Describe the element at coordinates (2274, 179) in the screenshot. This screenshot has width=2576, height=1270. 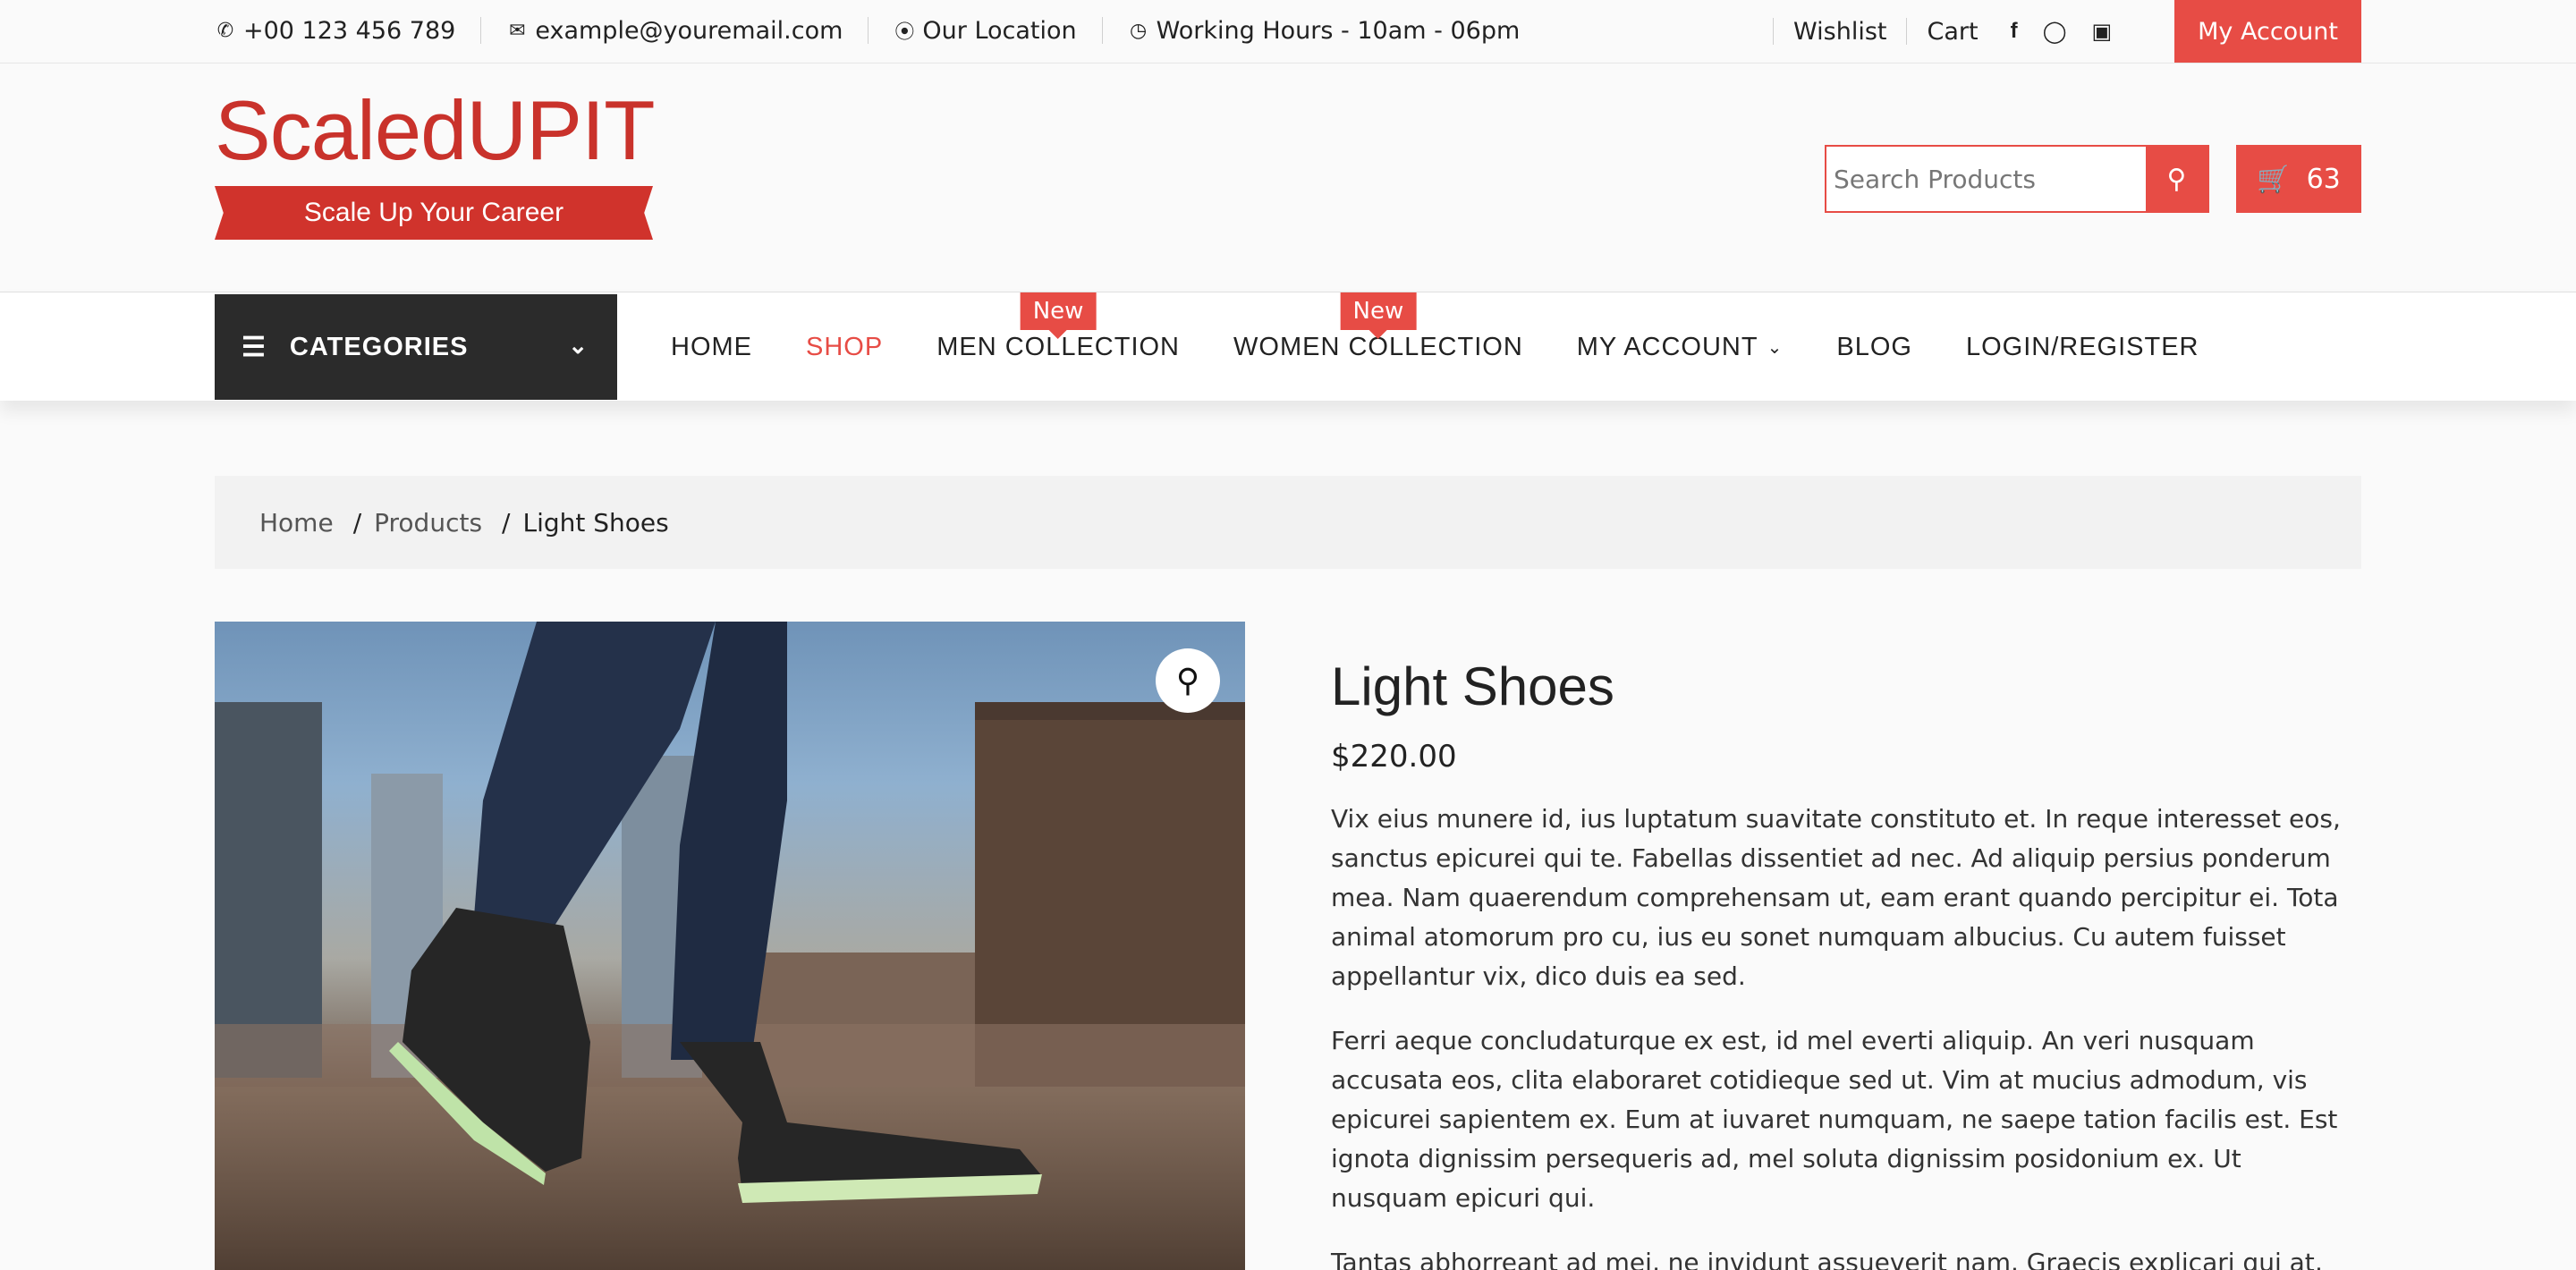
I see `cart-icon: 🛒` at that location.